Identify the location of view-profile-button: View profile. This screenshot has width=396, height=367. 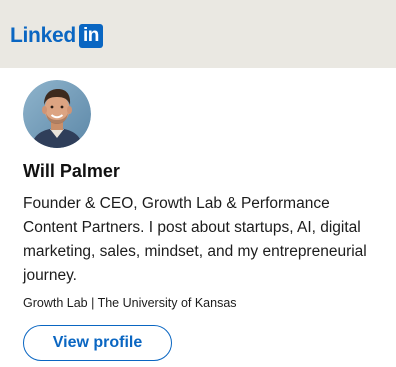
(97, 343).